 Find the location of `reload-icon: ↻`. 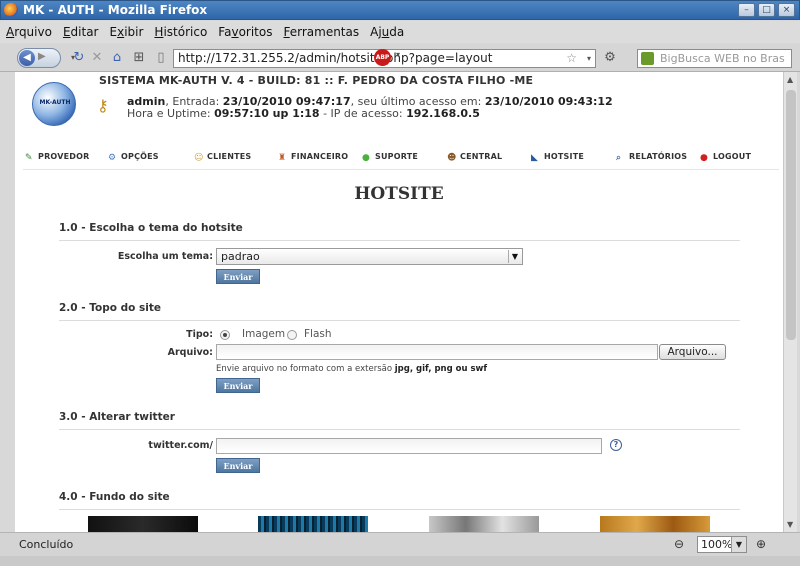

reload-icon: ↻ is located at coordinates (79, 58).